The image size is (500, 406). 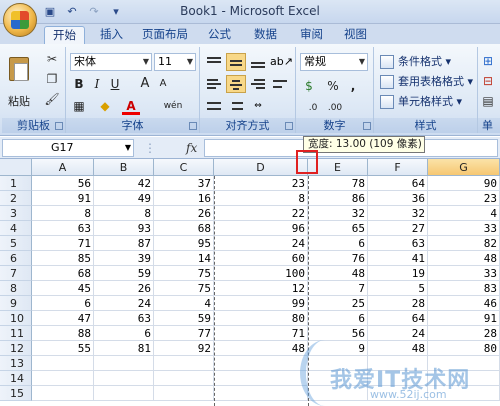 I want to click on cell-a4: 63, so click(x=63, y=228).